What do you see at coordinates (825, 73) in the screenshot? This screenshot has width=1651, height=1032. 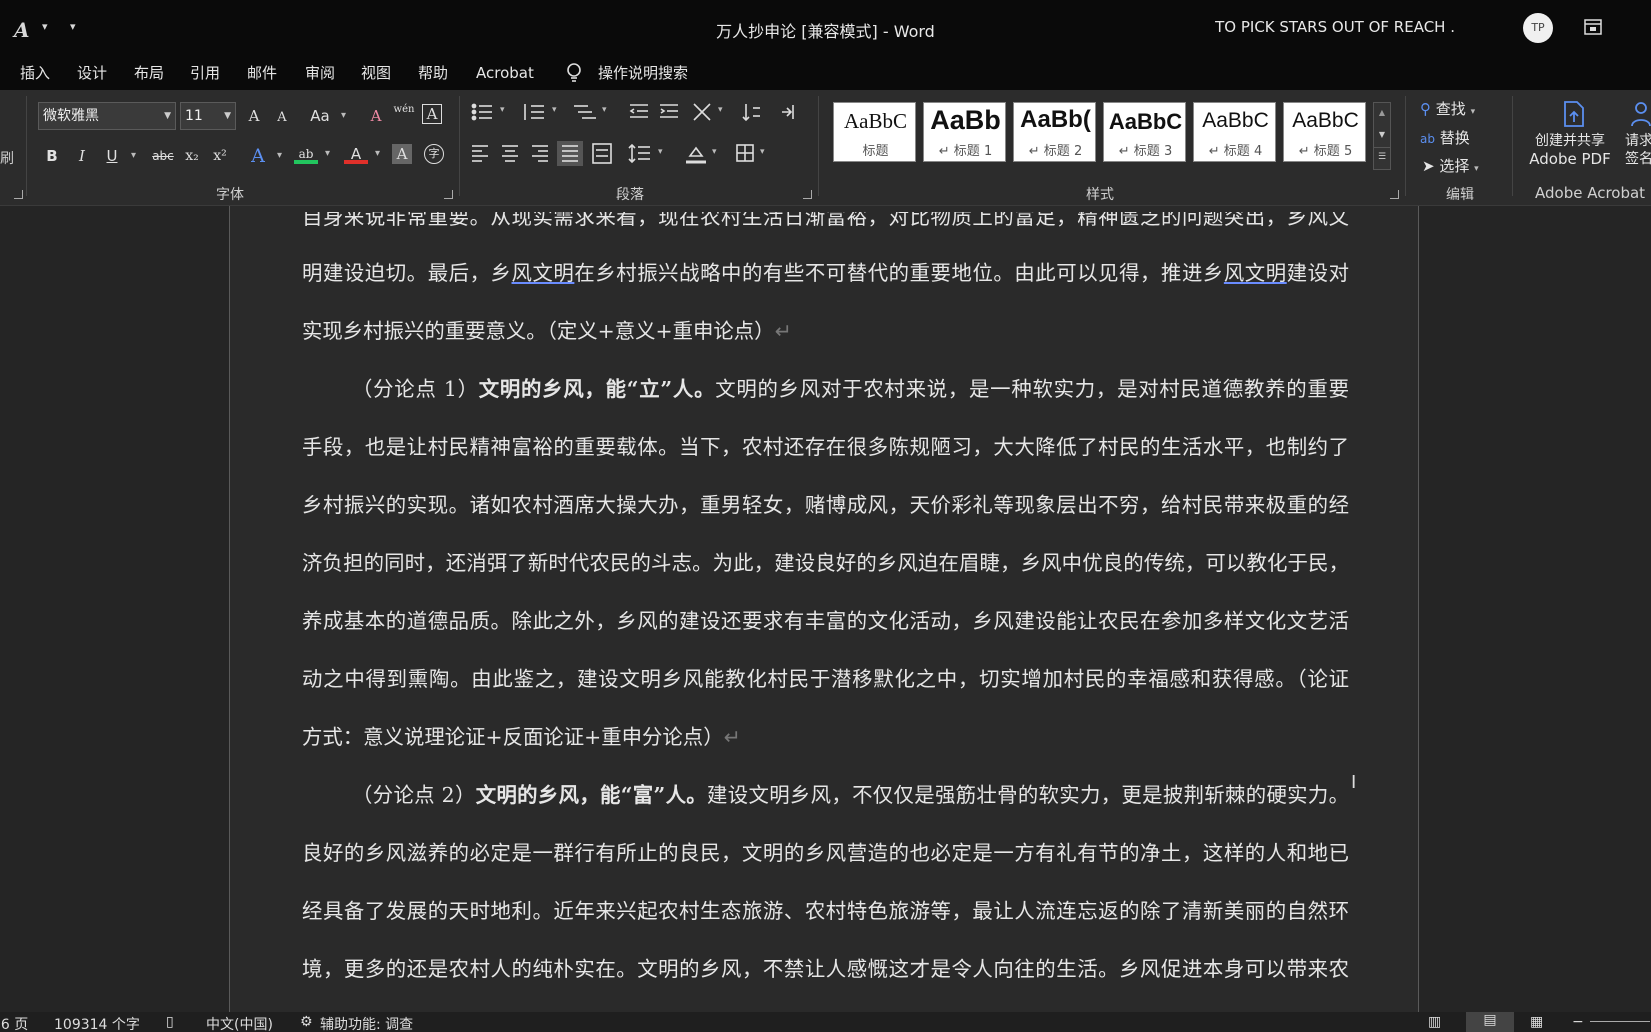 I see `ribbon-tabs: 插入 设计 布局 引用 邮件 审阅 视图 帮助 Acrobat 操作说明搜索` at bounding box center [825, 73].